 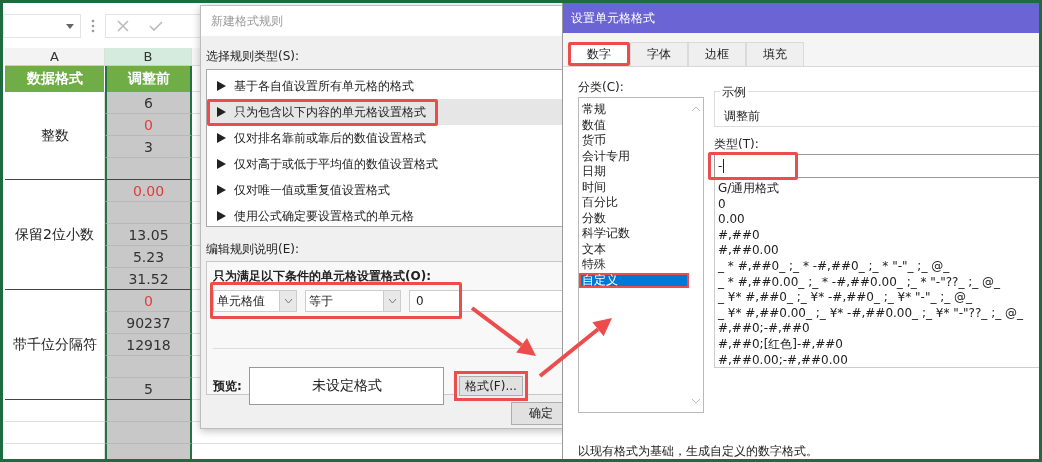 I want to click on table-cell: 13.05, so click(x=148, y=235).